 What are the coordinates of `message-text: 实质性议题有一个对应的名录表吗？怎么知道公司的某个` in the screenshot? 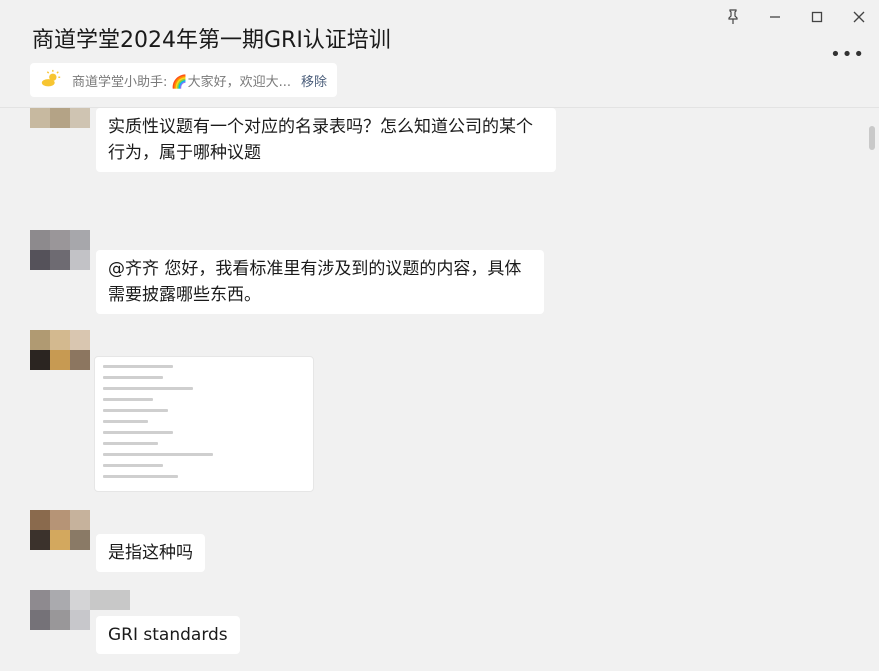 It's located at (320, 127).